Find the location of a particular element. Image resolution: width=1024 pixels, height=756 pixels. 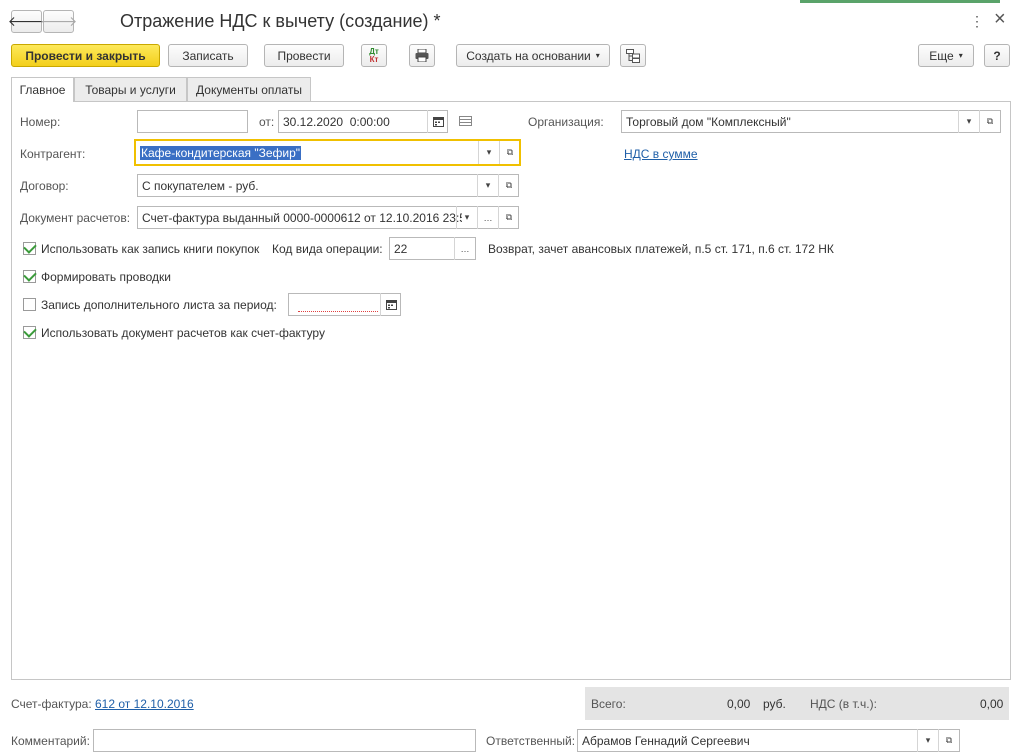

more-button: Еще ▾ is located at coordinates (946, 55).